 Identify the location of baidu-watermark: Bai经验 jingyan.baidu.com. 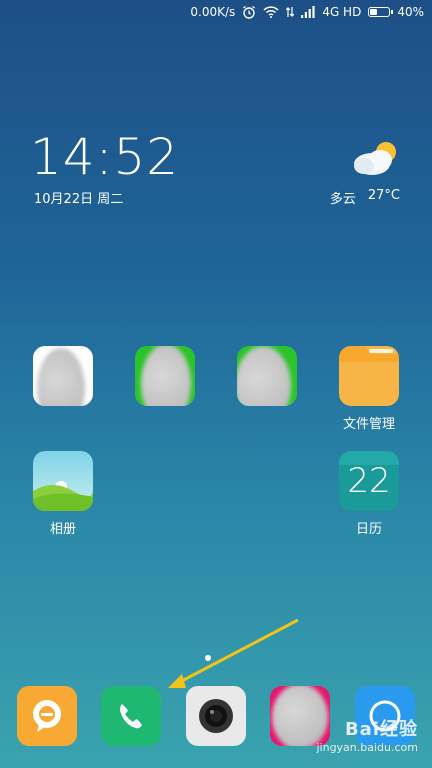
(367, 734).